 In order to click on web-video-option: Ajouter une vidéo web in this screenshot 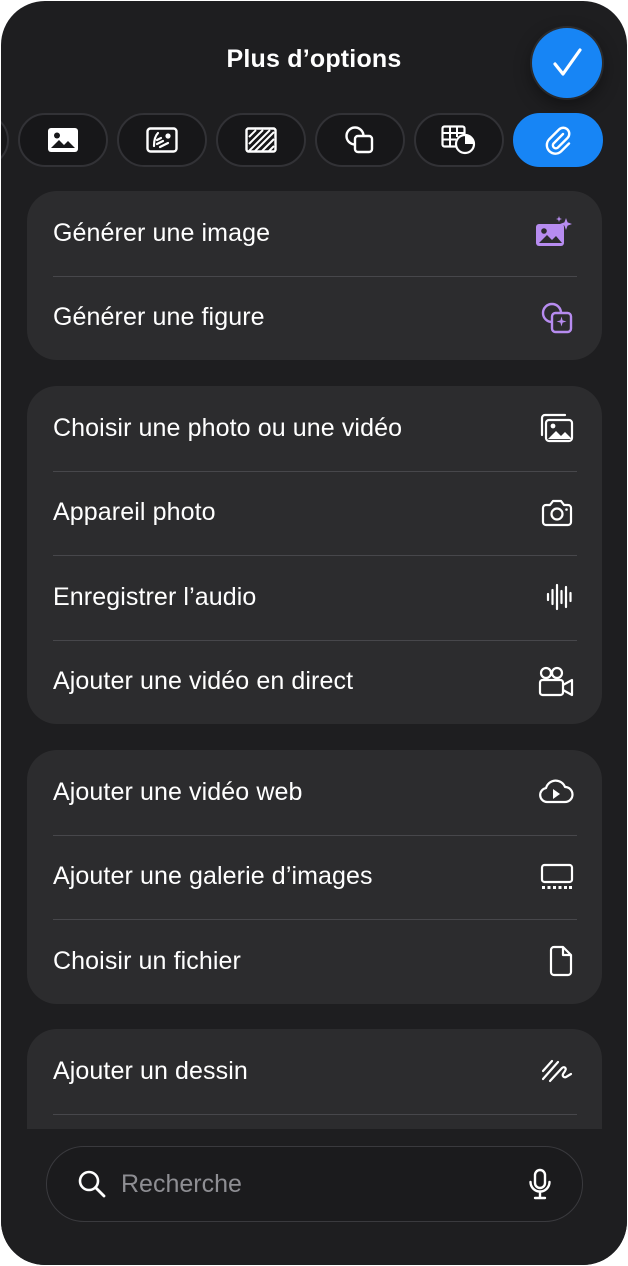, I will do `click(314, 792)`.